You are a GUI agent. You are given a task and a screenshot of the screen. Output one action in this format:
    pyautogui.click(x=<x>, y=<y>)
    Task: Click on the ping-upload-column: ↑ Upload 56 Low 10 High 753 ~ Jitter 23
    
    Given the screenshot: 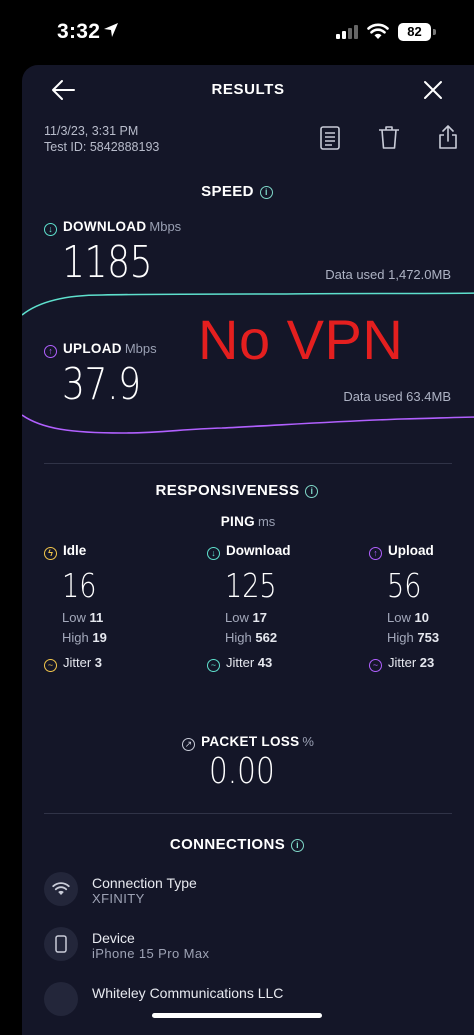 What is the action you would take?
    pyautogui.click(x=404, y=607)
    